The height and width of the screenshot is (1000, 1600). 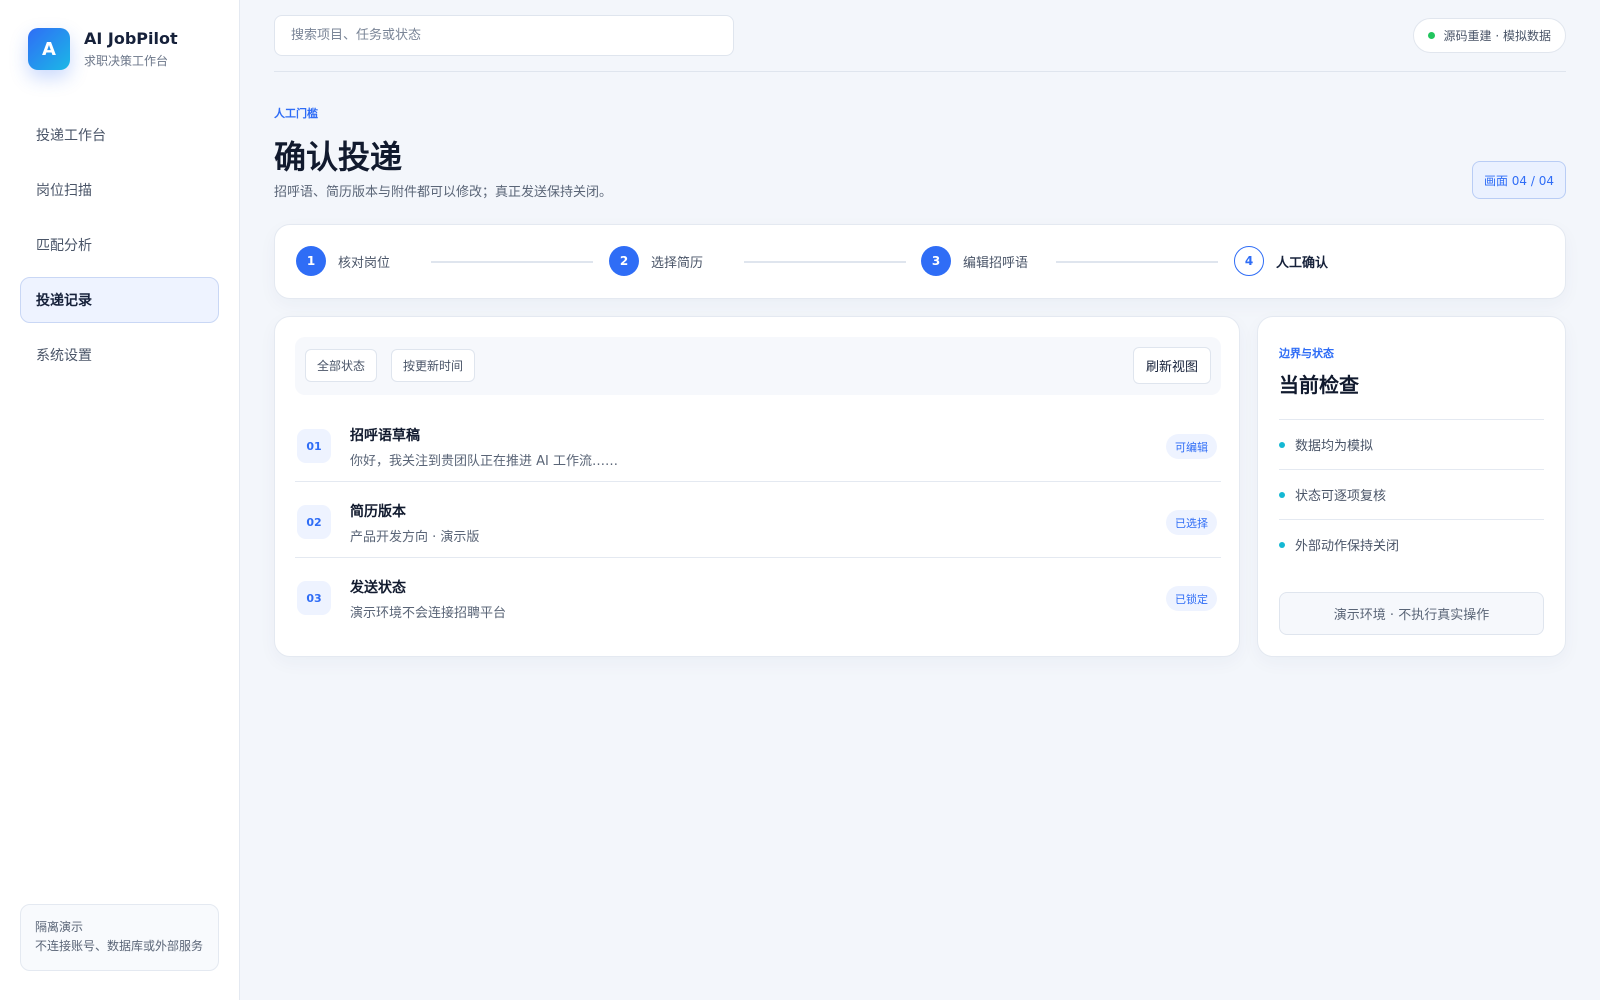 I want to click on filter-all-status: 全部状态, so click(x=341, y=365).